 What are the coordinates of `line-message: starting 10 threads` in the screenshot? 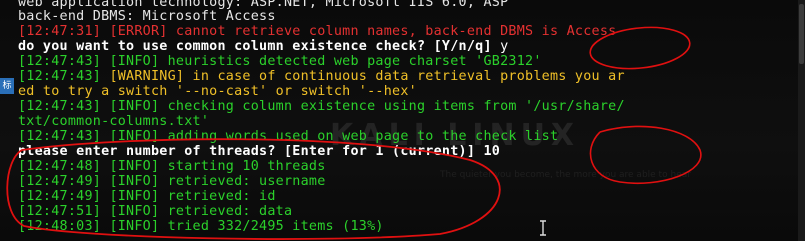 It's located at (242, 166).